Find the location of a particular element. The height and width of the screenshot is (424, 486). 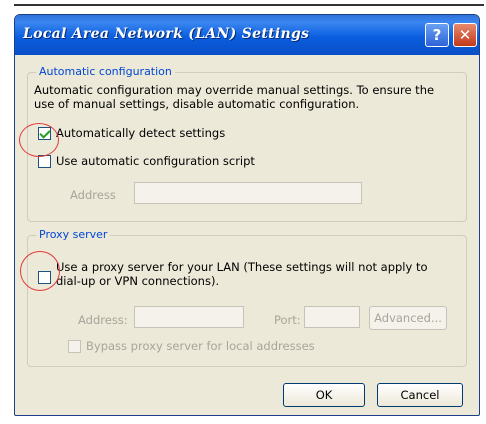

proxy-port-label: Port: is located at coordinates (287, 320).